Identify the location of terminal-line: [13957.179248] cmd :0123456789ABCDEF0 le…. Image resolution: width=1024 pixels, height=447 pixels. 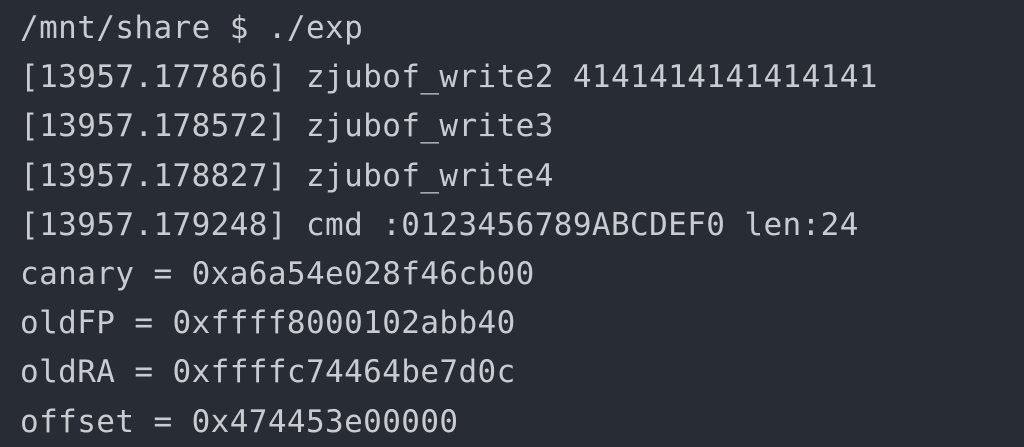
(439, 224).